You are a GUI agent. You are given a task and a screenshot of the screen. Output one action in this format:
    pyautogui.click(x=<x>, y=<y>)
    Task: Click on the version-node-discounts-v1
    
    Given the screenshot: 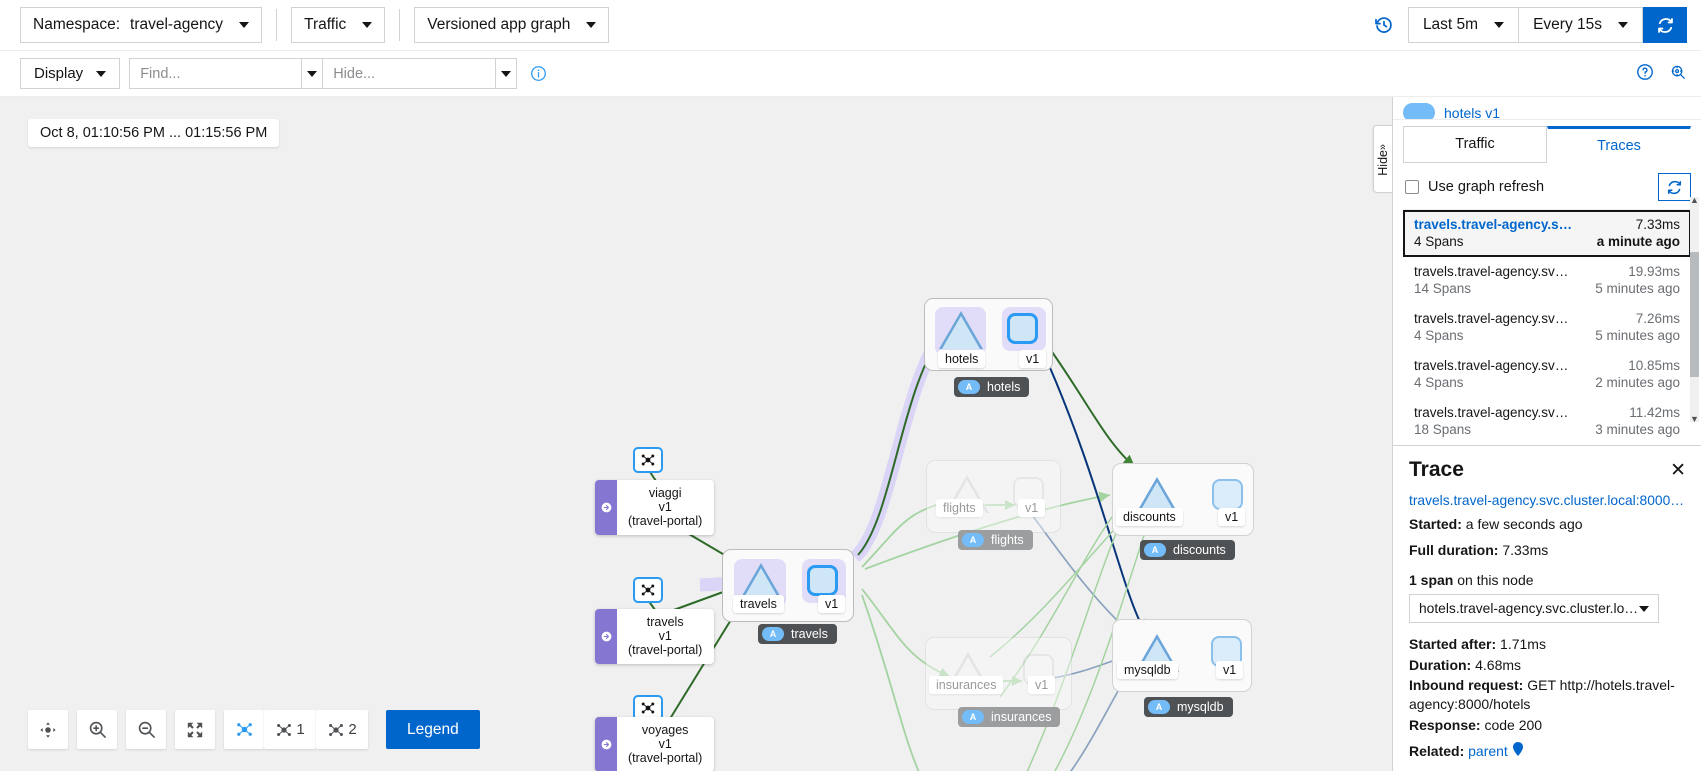 What is the action you would take?
    pyautogui.click(x=1227, y=494)
    